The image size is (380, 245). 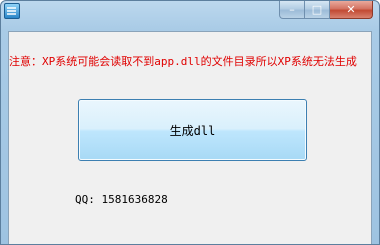 I want to click on app-icon-glyph, so click(x=11, y=11).